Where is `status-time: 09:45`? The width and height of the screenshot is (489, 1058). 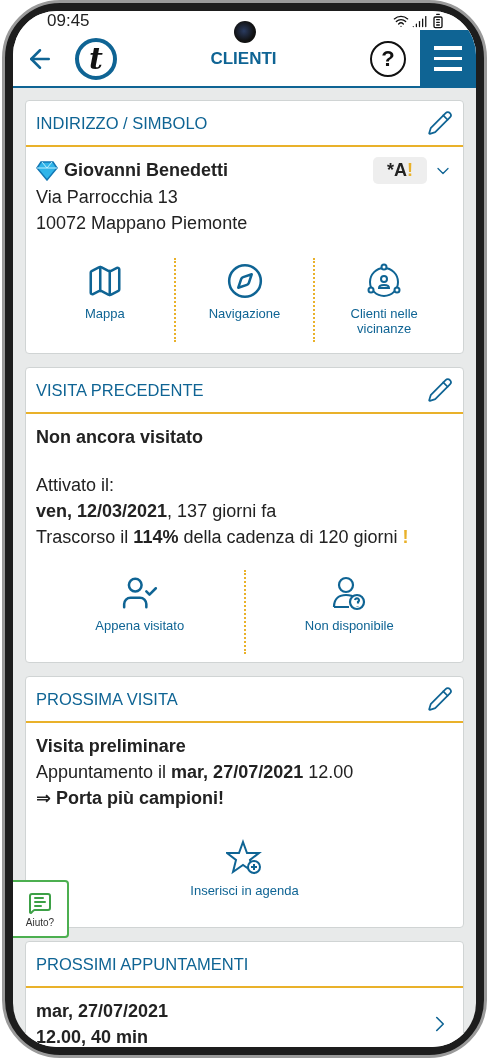 status-time: 09:45 is located at coordinates (68, 21).